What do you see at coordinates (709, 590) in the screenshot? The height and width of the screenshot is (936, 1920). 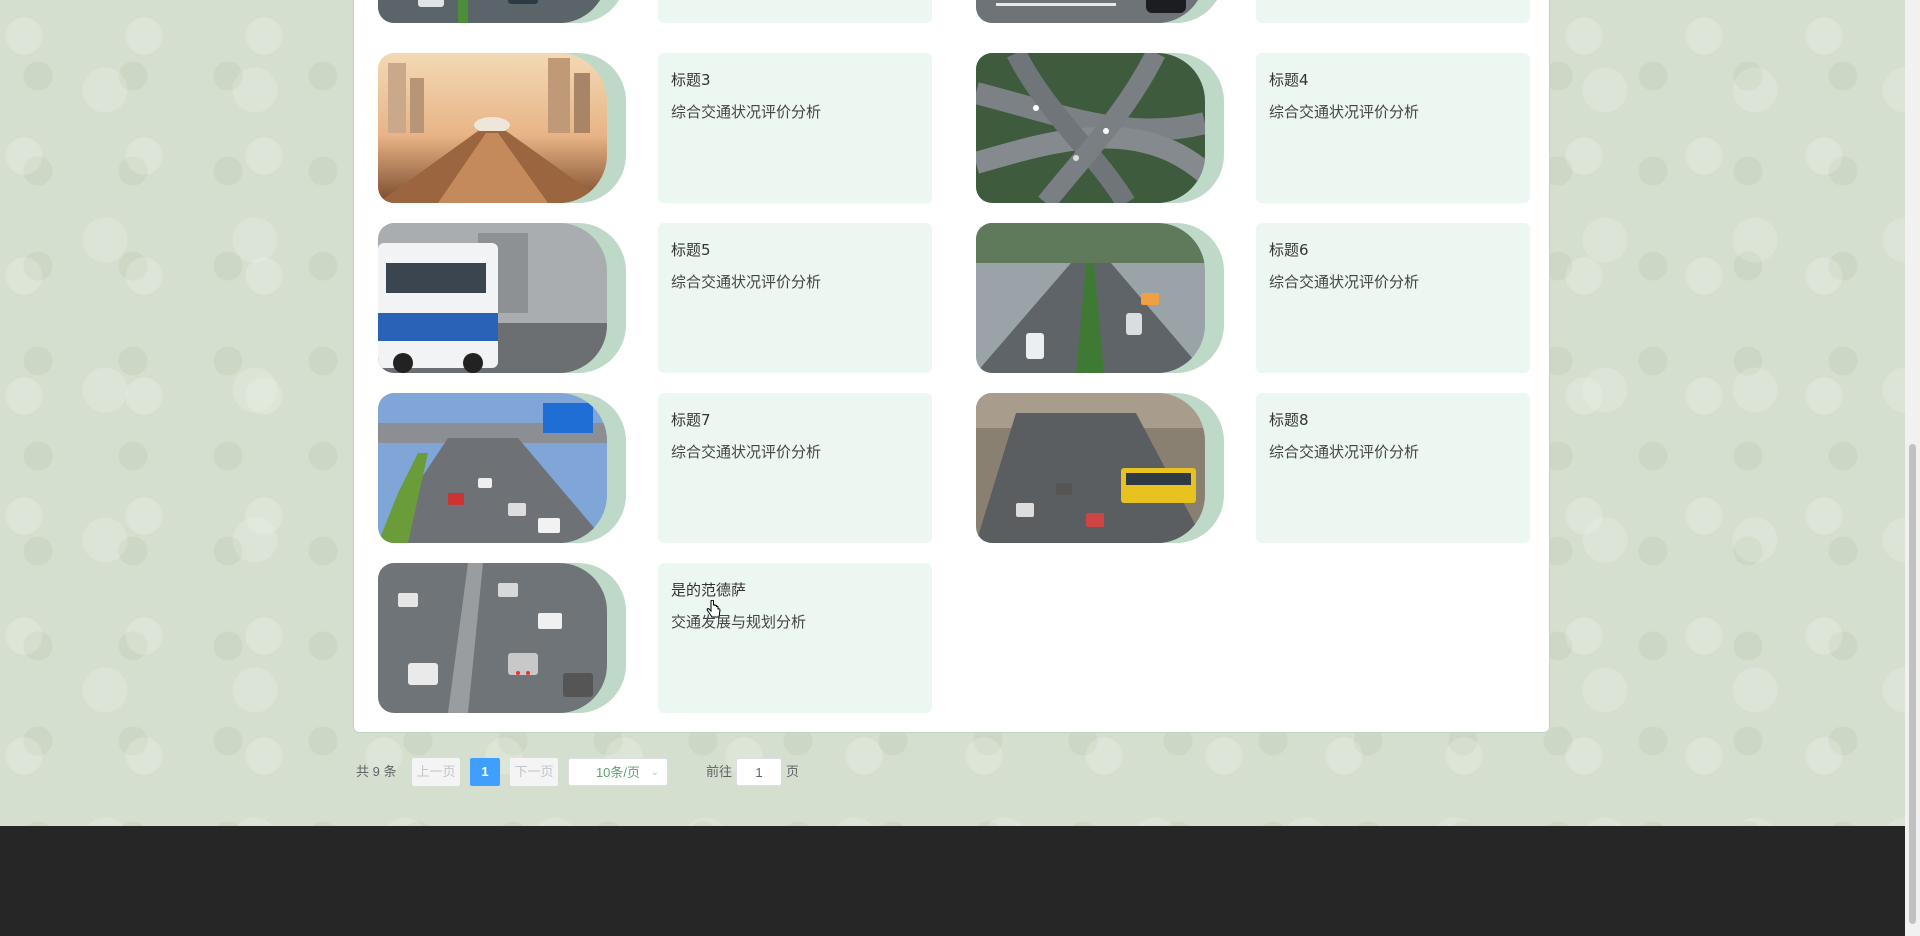 I see `news-title: 是的范德萨` at bounding box center [709, 590].